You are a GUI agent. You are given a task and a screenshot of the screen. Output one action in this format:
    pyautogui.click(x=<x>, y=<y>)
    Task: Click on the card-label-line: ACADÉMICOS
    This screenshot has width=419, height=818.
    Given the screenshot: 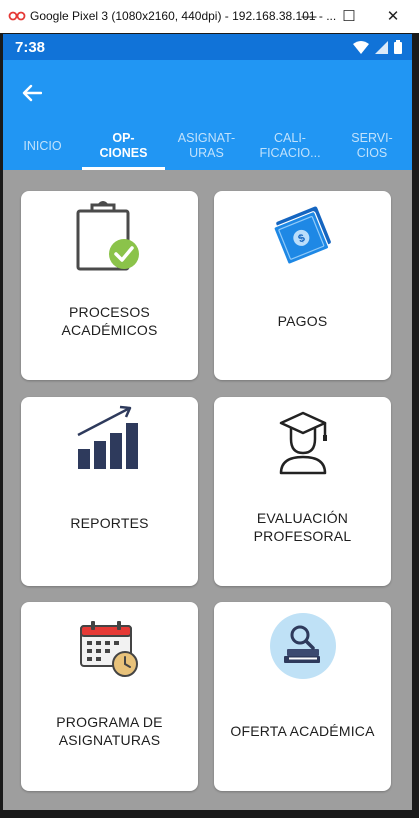 What is the action you would take?
    pyautogui.click(x=109, y=330)
    